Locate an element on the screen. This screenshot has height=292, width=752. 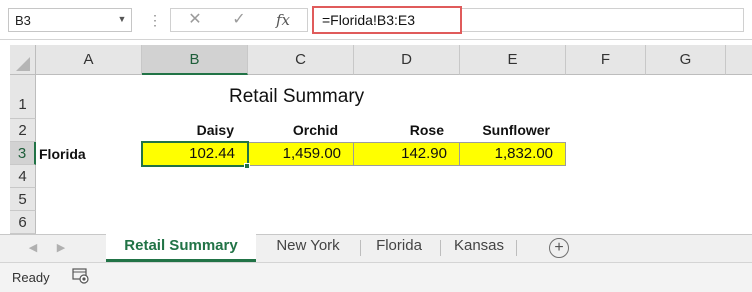
tab-scroll-left-icon: ◀ is located at coordinates (33, 248).